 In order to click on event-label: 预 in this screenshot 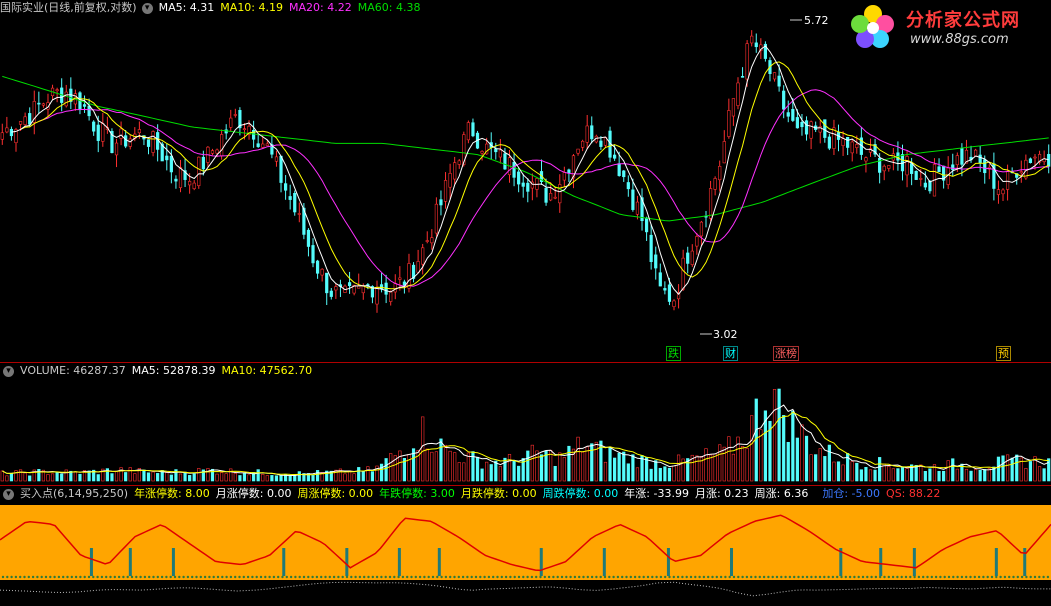, I will do `click(1003, 353)`.